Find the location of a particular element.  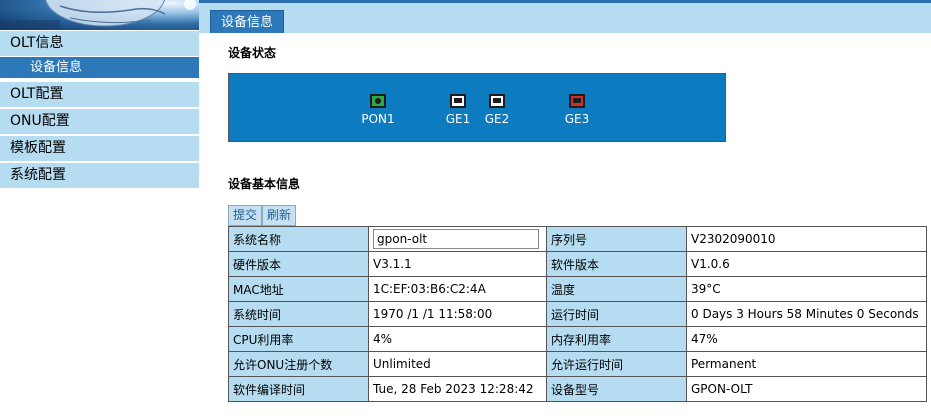

label-uptime: 运行时间 is located at coordinates (616, 314).